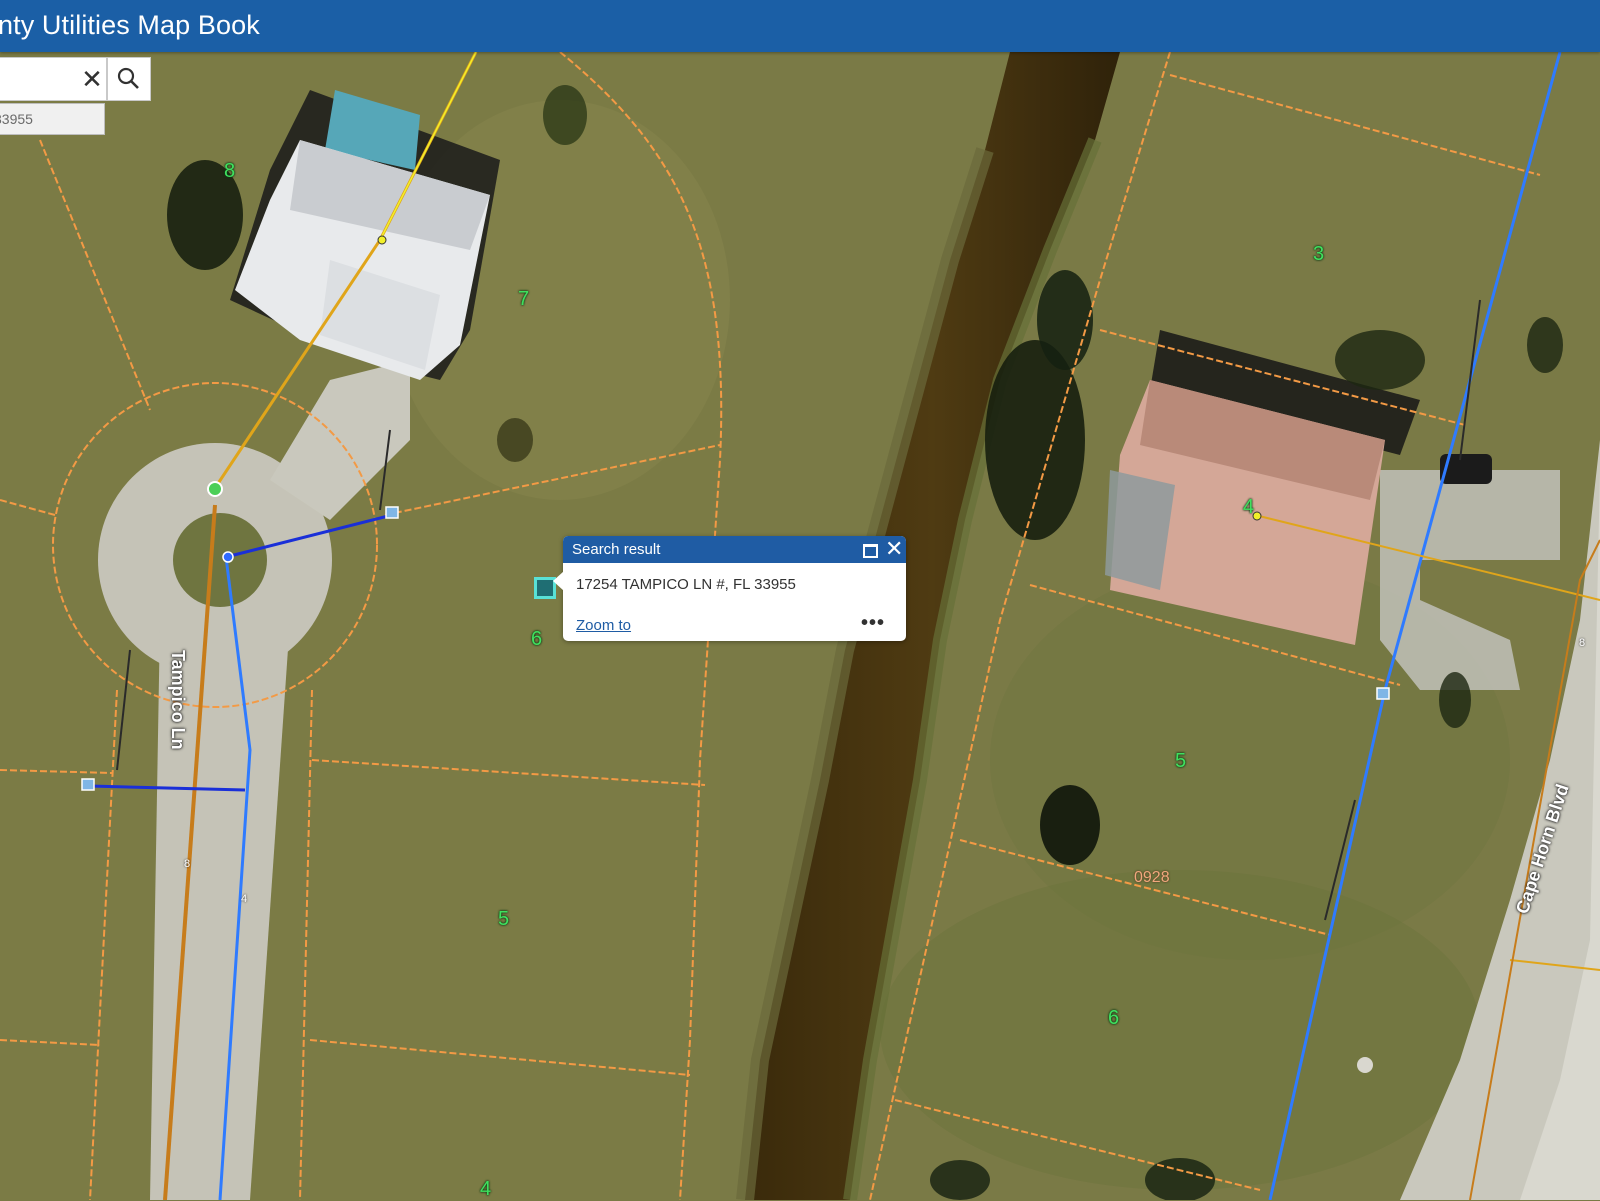 Image resolution: width=1600 pixels, height=1201 pixels. What do you see at coordinates (230, 171) in the screenshot?
I see `parcel-number: 8` at bounding box center [230, 171].